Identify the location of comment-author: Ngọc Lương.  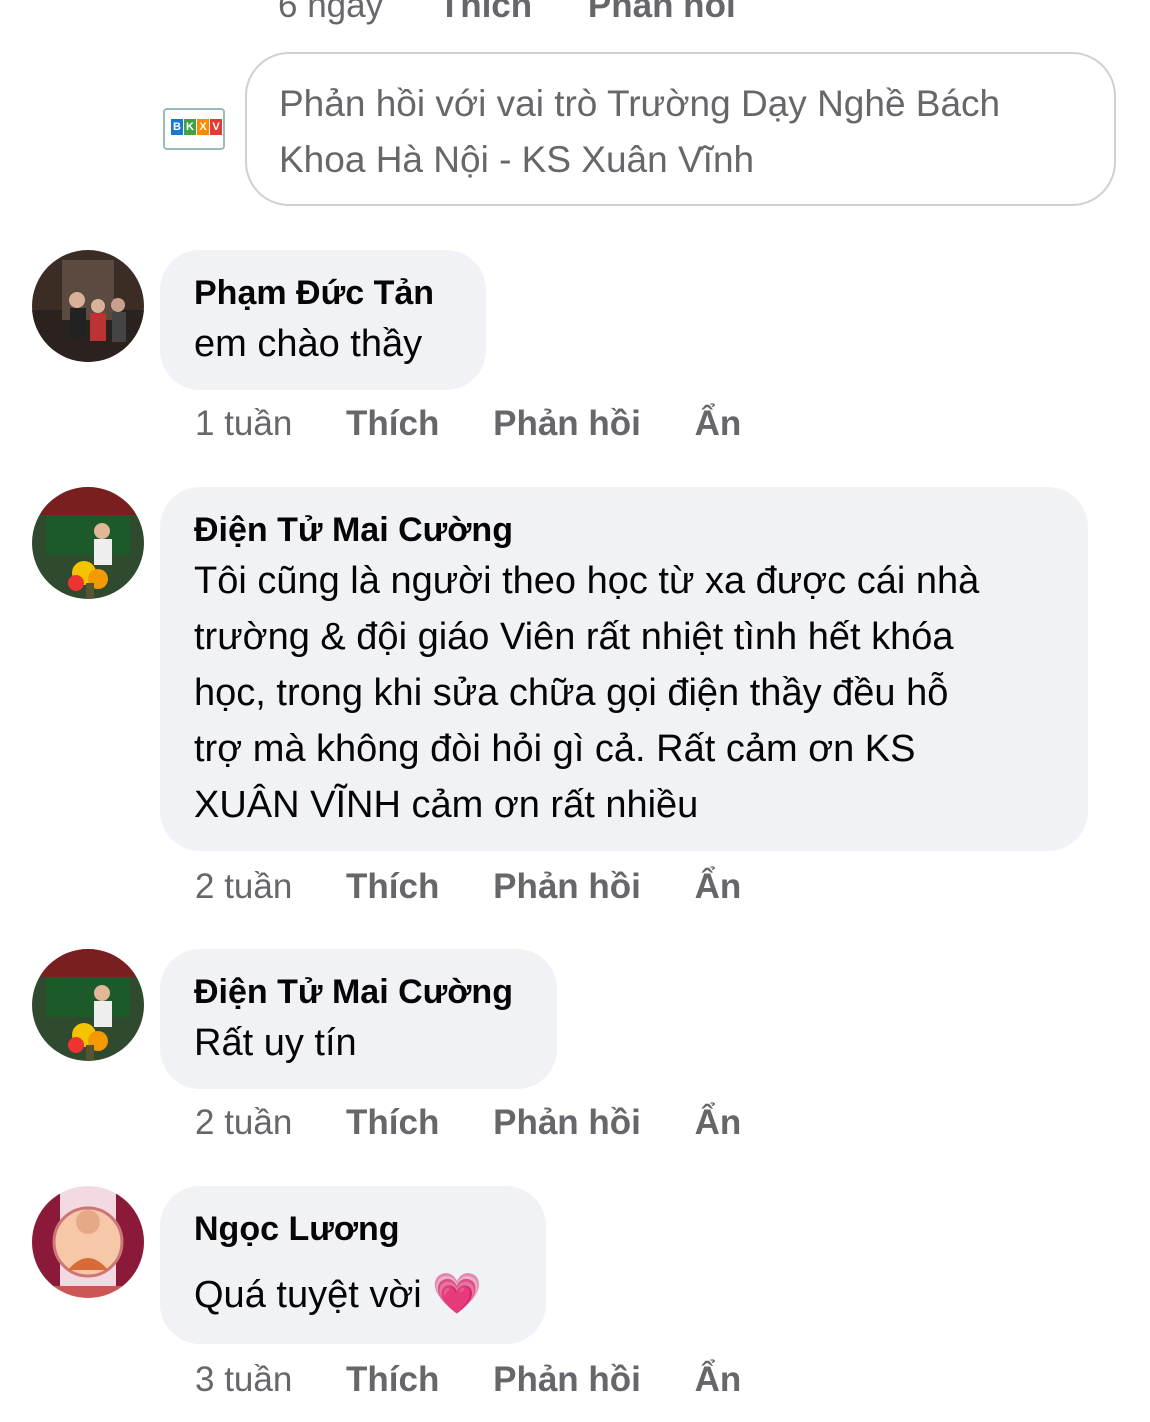
(353, 1229).